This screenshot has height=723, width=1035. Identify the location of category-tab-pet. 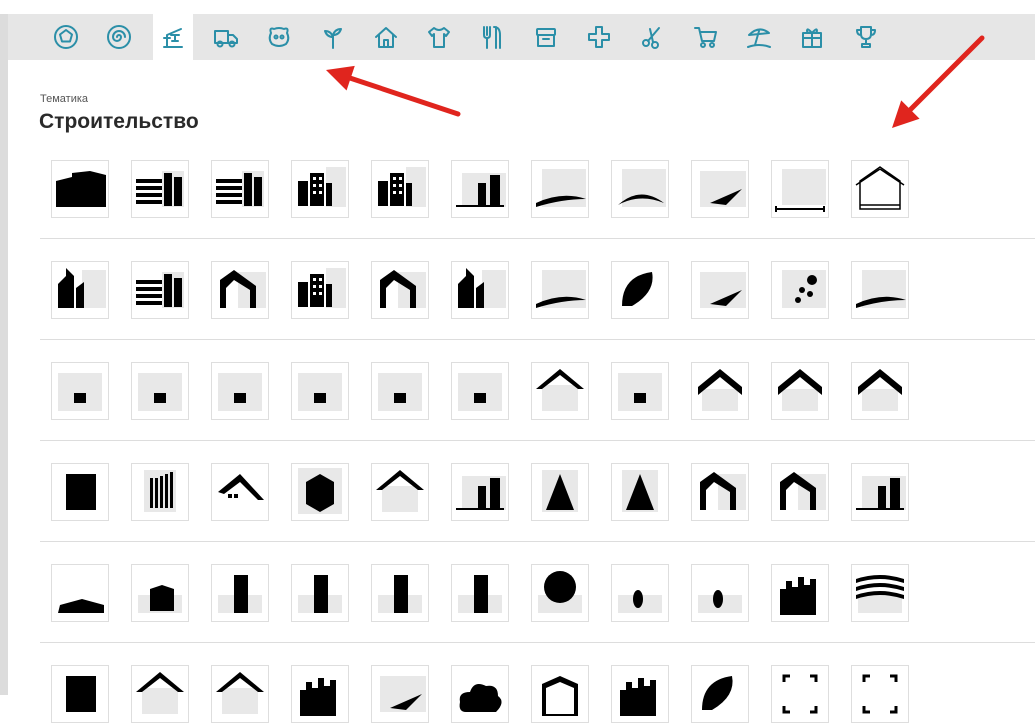
(279, 37).